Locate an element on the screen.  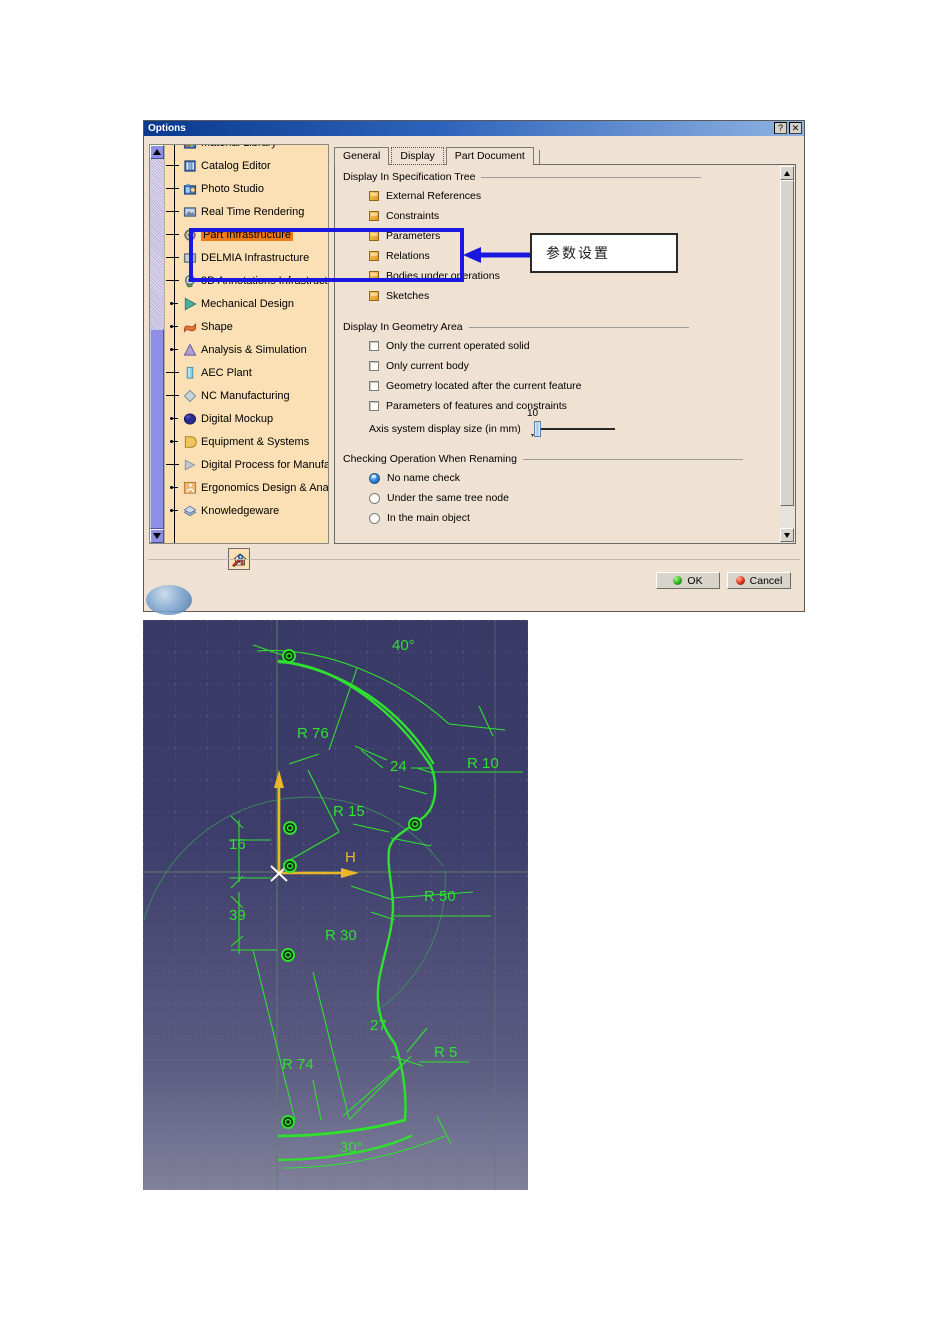
tree-item-material-library: Material Library is located at coordinates (247, 149).